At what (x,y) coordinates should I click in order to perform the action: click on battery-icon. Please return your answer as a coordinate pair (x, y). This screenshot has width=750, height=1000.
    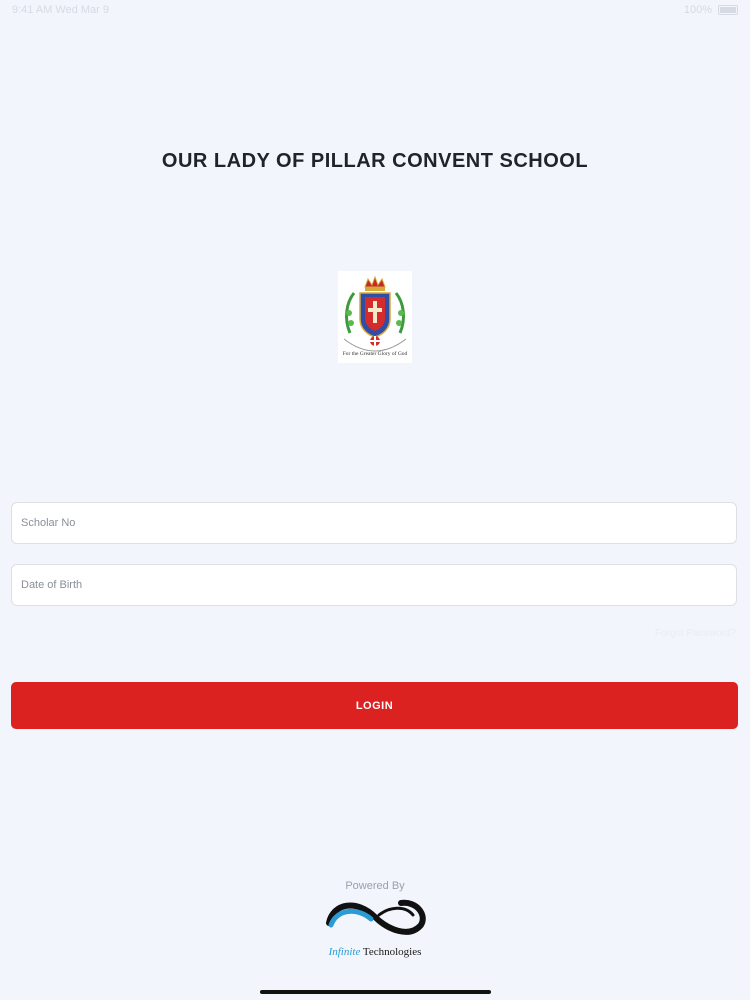
    Looking at the image, I should click on (728, 10).